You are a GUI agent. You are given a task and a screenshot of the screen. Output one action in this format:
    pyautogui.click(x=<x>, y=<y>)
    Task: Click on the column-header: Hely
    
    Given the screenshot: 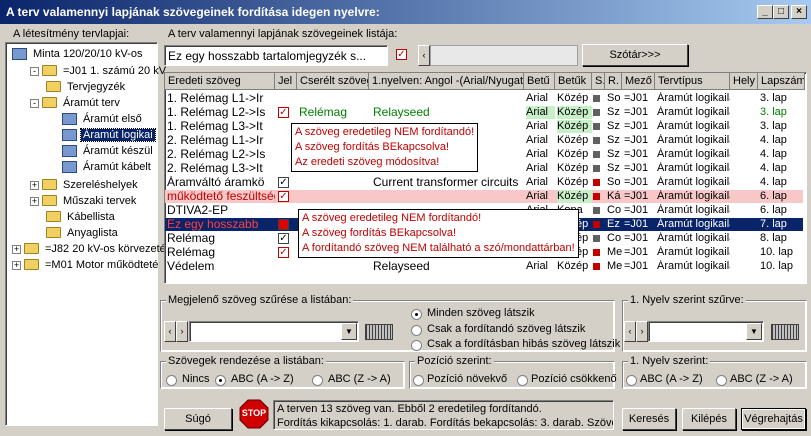 What is the action you would take?
    pyautogui.click(x=744, y=81)
    